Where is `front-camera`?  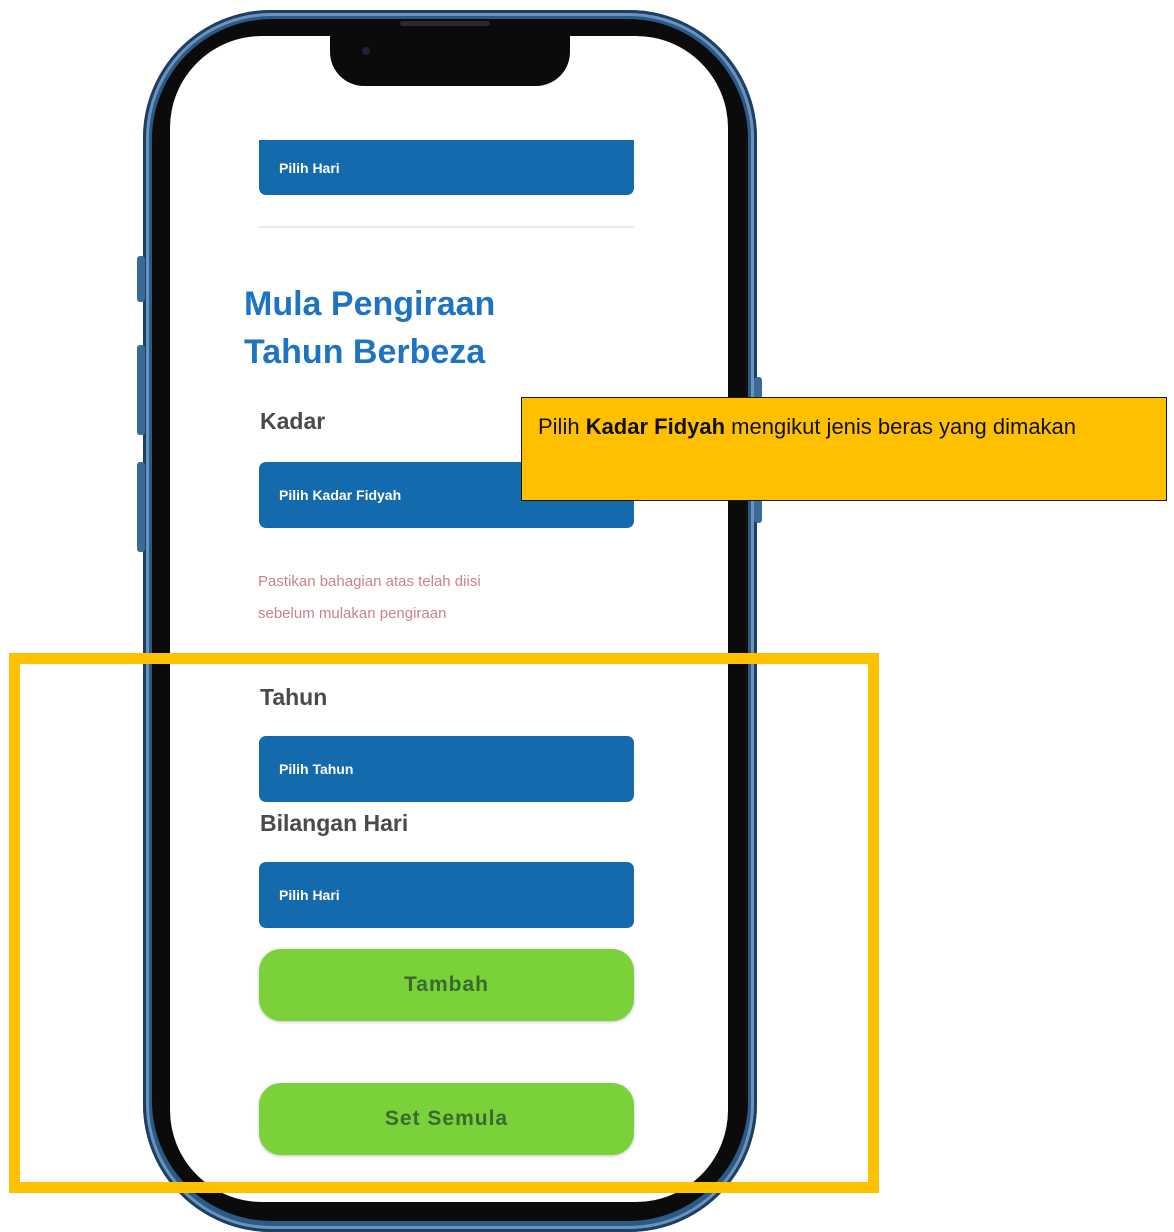 front-camera is located at coordinates (366, 51).